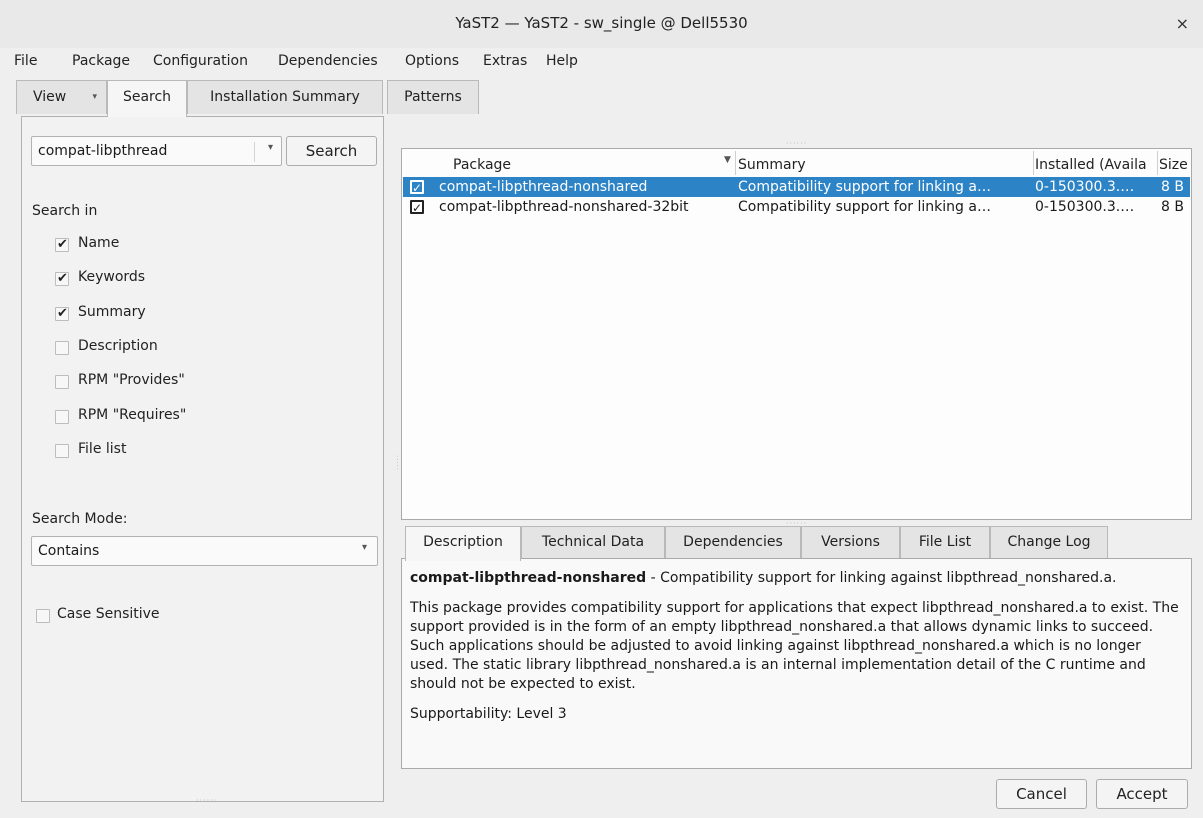 Image resolution: width=1203 pixels, height=818 pixels. Describe the element at coordinates (564, 207) in the screenshot. I see `package-name: compat-libpthread-nonshared-32bit` at that location.